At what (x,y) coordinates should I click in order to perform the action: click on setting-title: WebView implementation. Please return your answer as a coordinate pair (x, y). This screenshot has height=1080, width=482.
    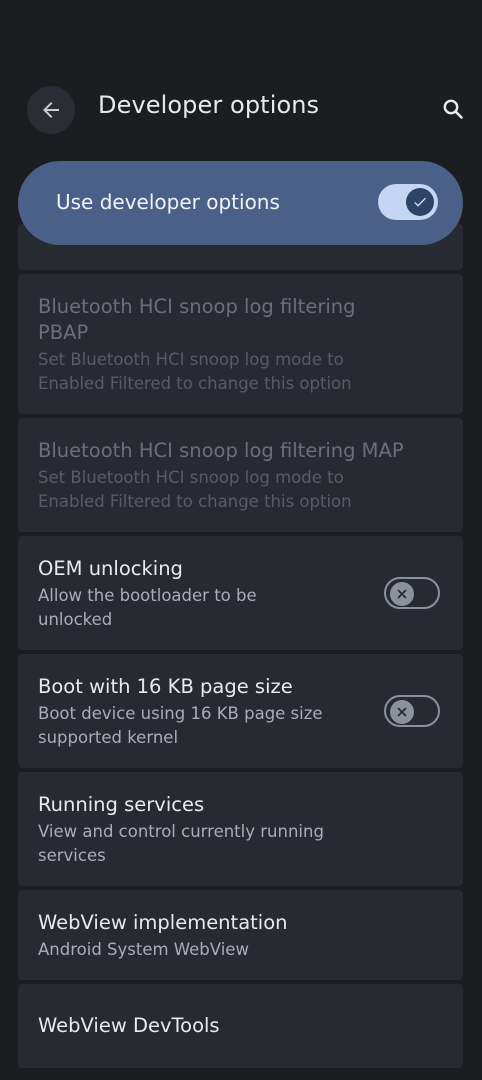
    Looking at the image, I should click on (163, 922).